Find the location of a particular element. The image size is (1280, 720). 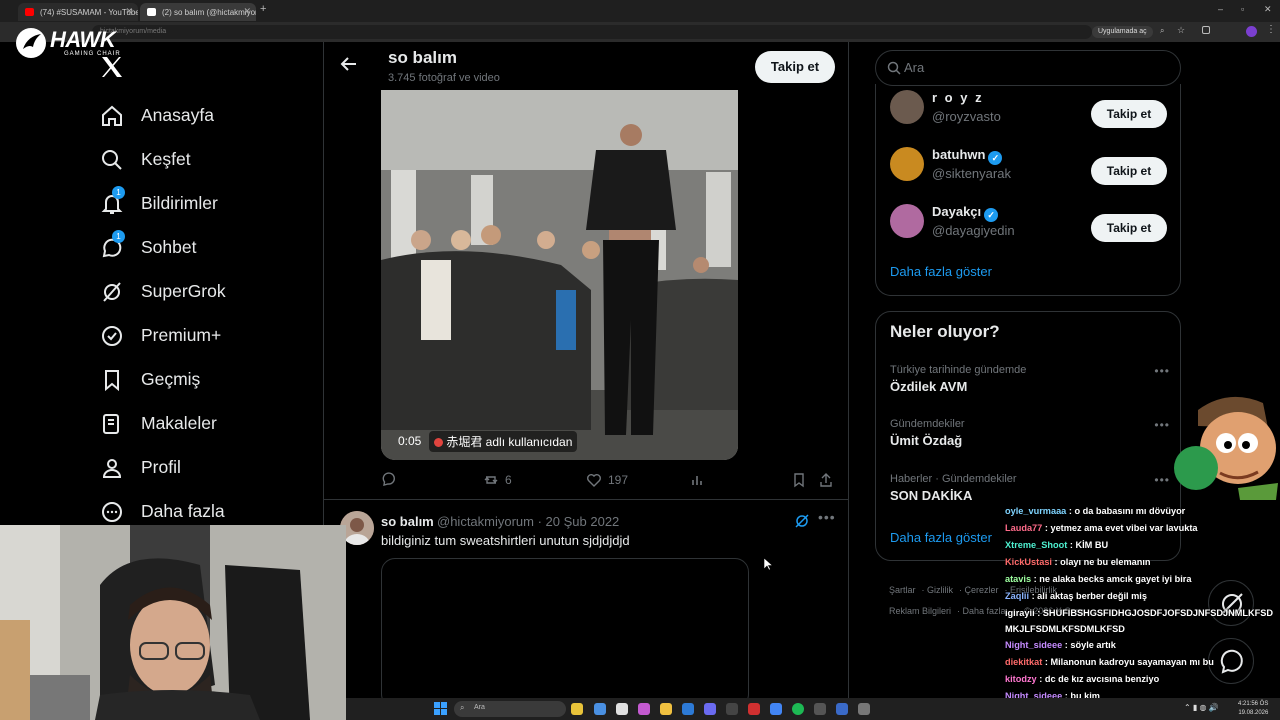

bookmark-button is located at coordinates (799, 480).